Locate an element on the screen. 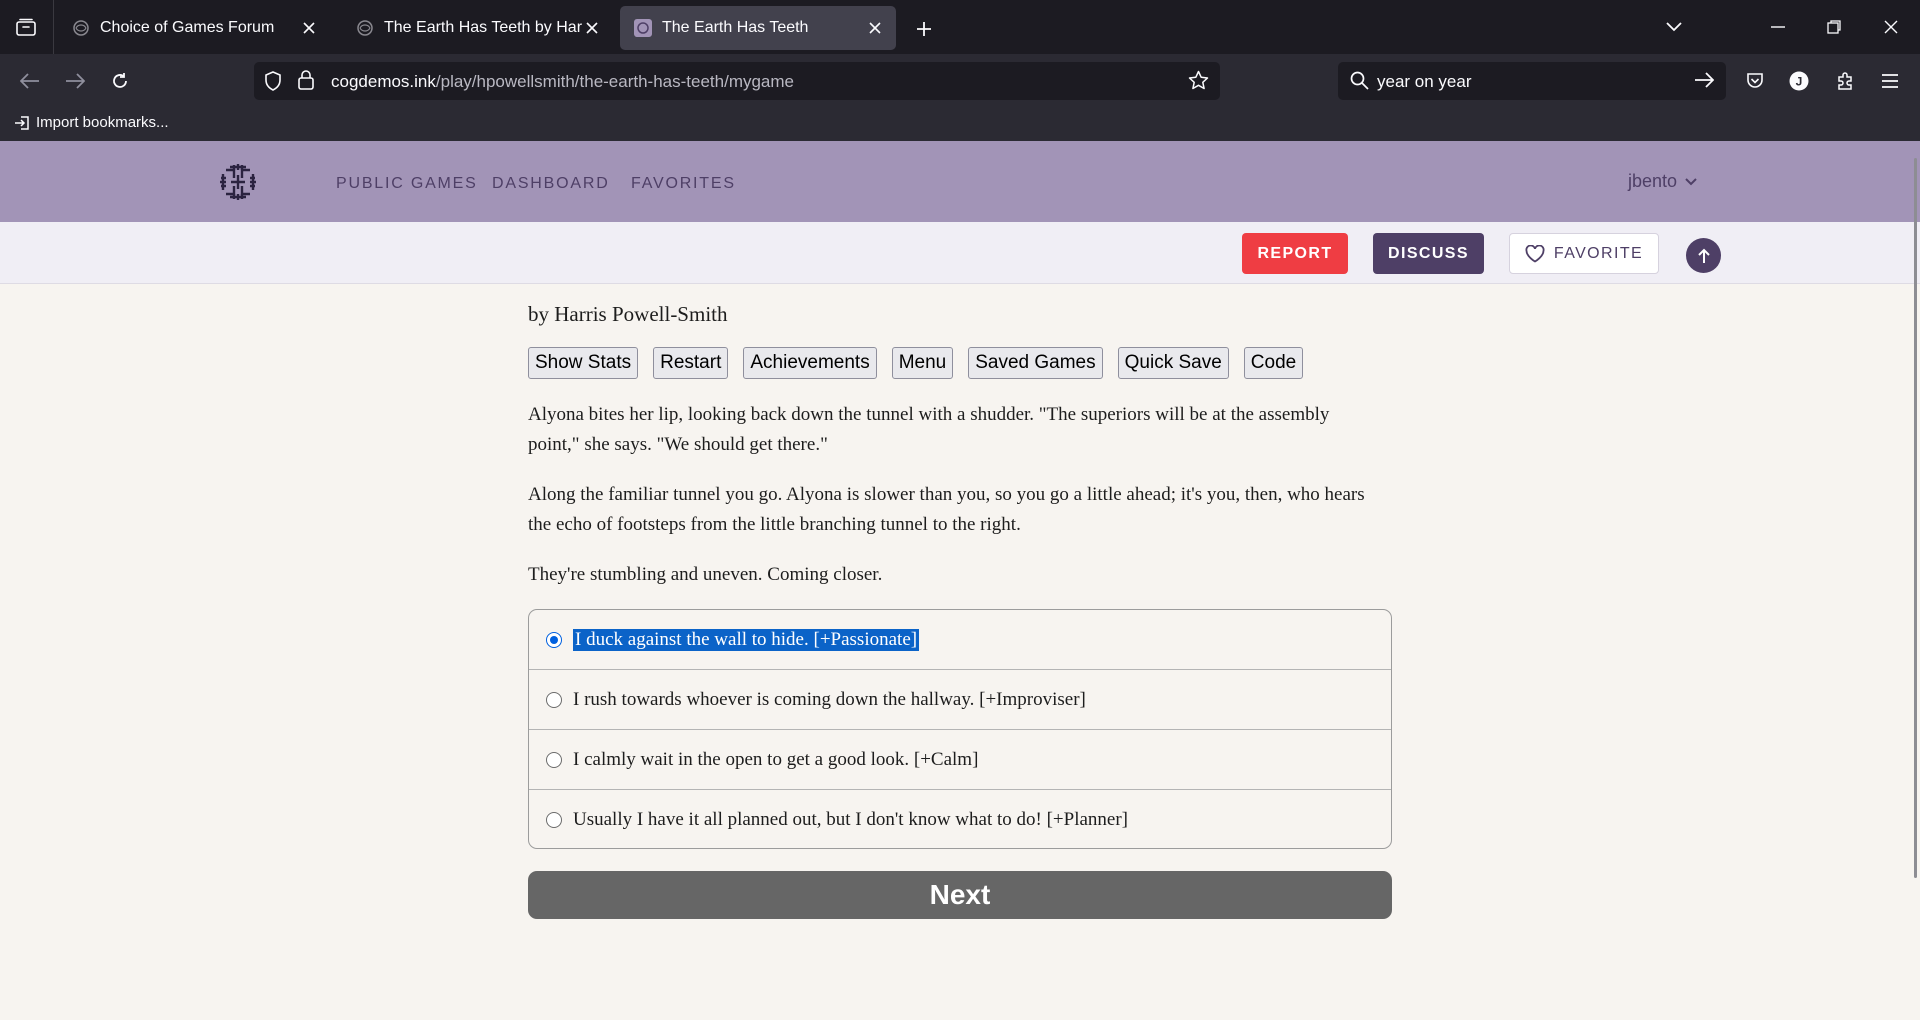  tab-separator is located at coordinates (53, 27).